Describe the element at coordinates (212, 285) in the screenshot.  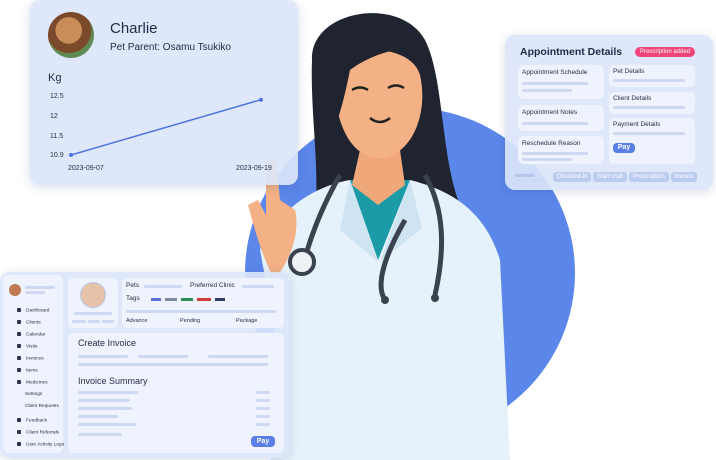
I see `preferred-clinic-label: Preferred Clinic` at that location.